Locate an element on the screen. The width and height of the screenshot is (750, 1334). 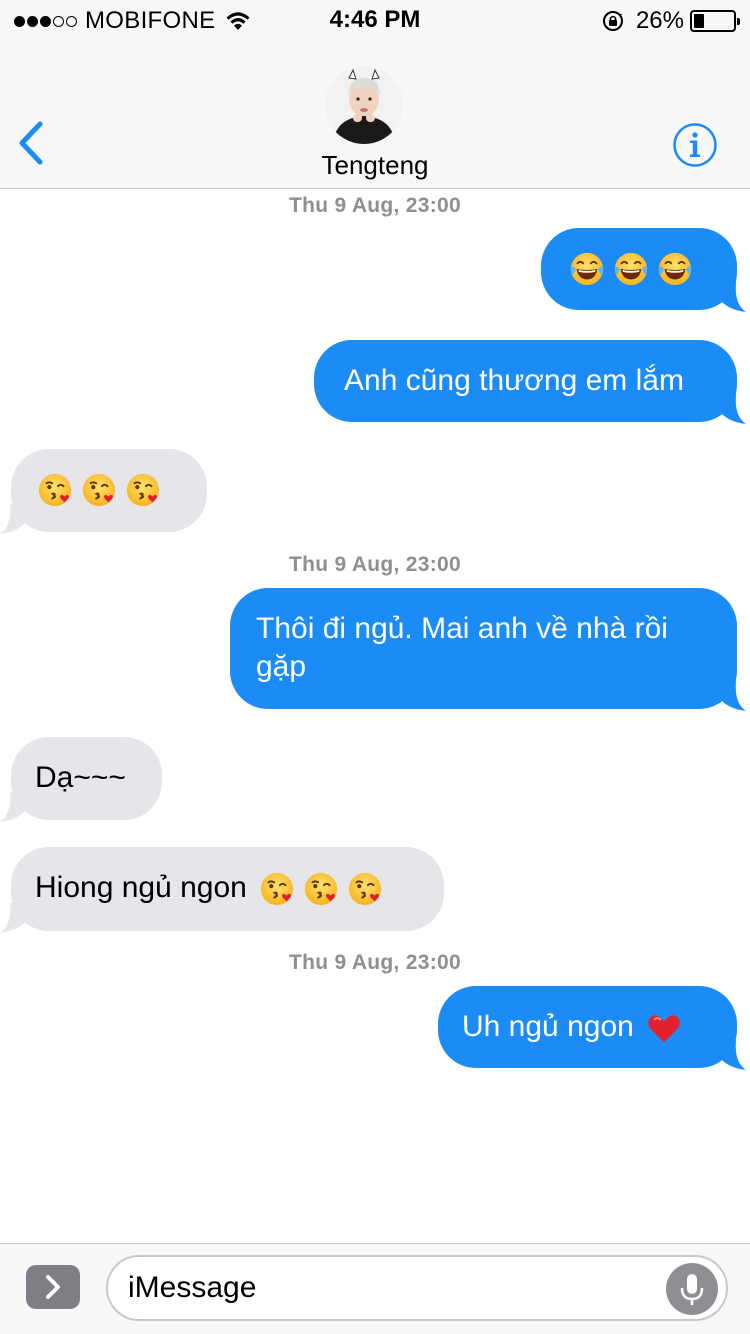
status-bar-right: 26% is located at coordinates (671, 21).